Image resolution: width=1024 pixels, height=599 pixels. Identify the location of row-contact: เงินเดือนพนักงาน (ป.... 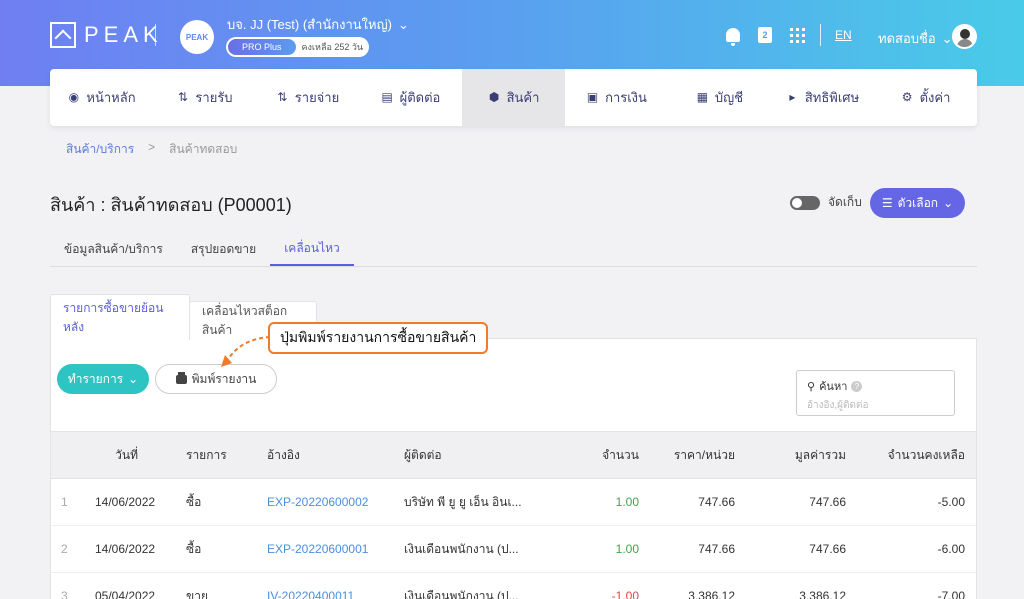
(461, 548).